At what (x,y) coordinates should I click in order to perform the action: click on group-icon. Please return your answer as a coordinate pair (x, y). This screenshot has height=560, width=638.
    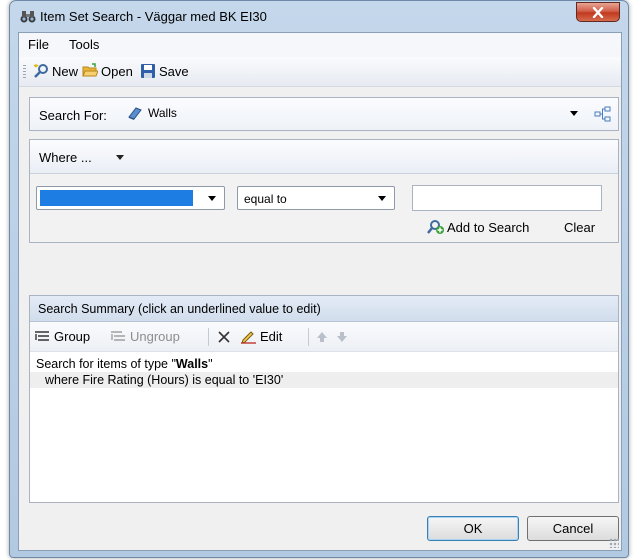
    Looking at the image, I should click on (42, 336).